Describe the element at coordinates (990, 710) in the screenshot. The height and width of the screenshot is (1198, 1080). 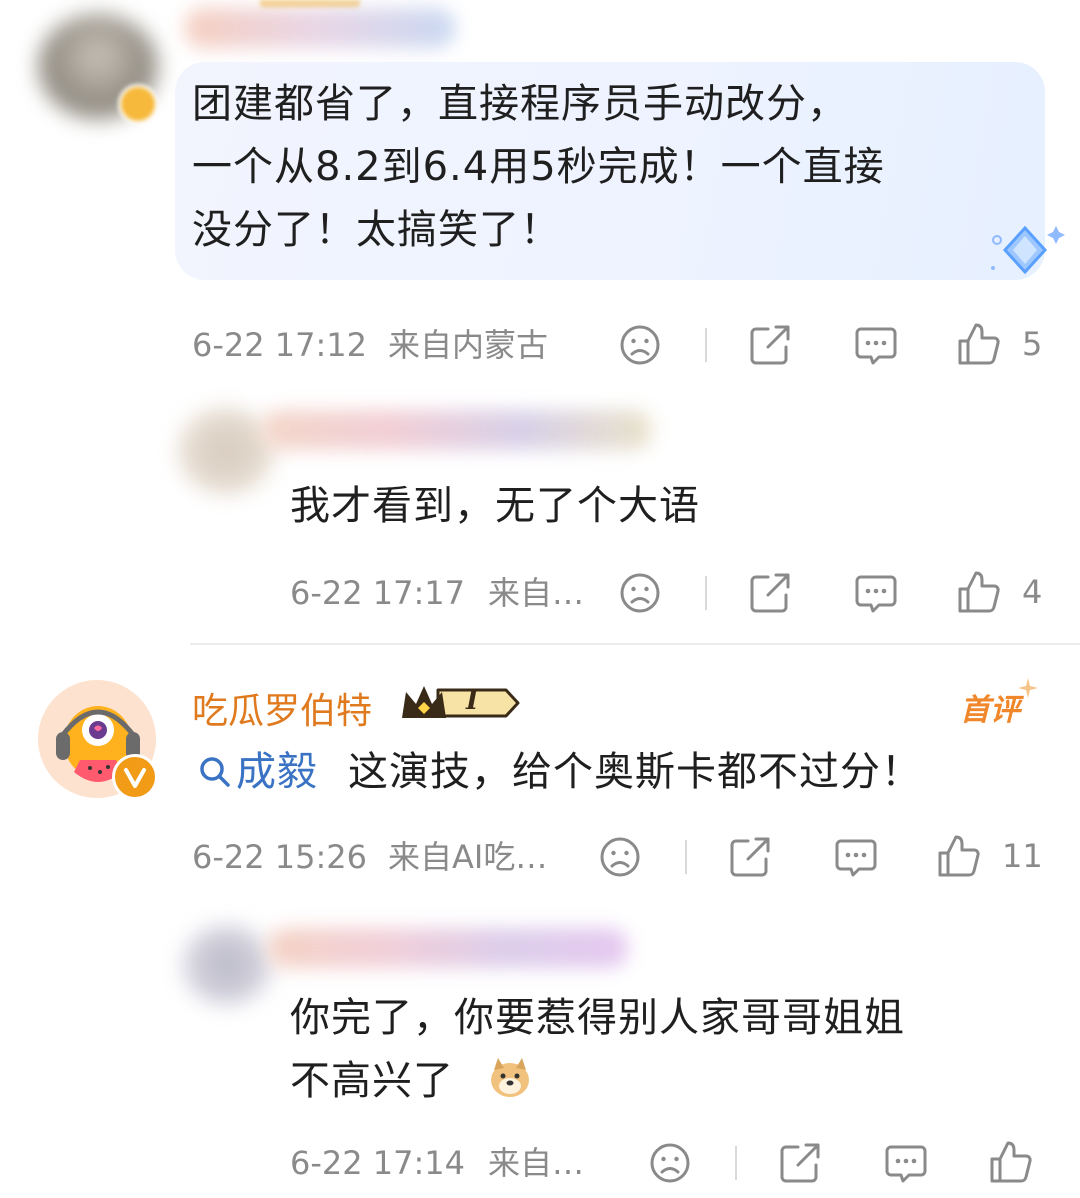
I see `first-comment-tag: 首评` at that location.